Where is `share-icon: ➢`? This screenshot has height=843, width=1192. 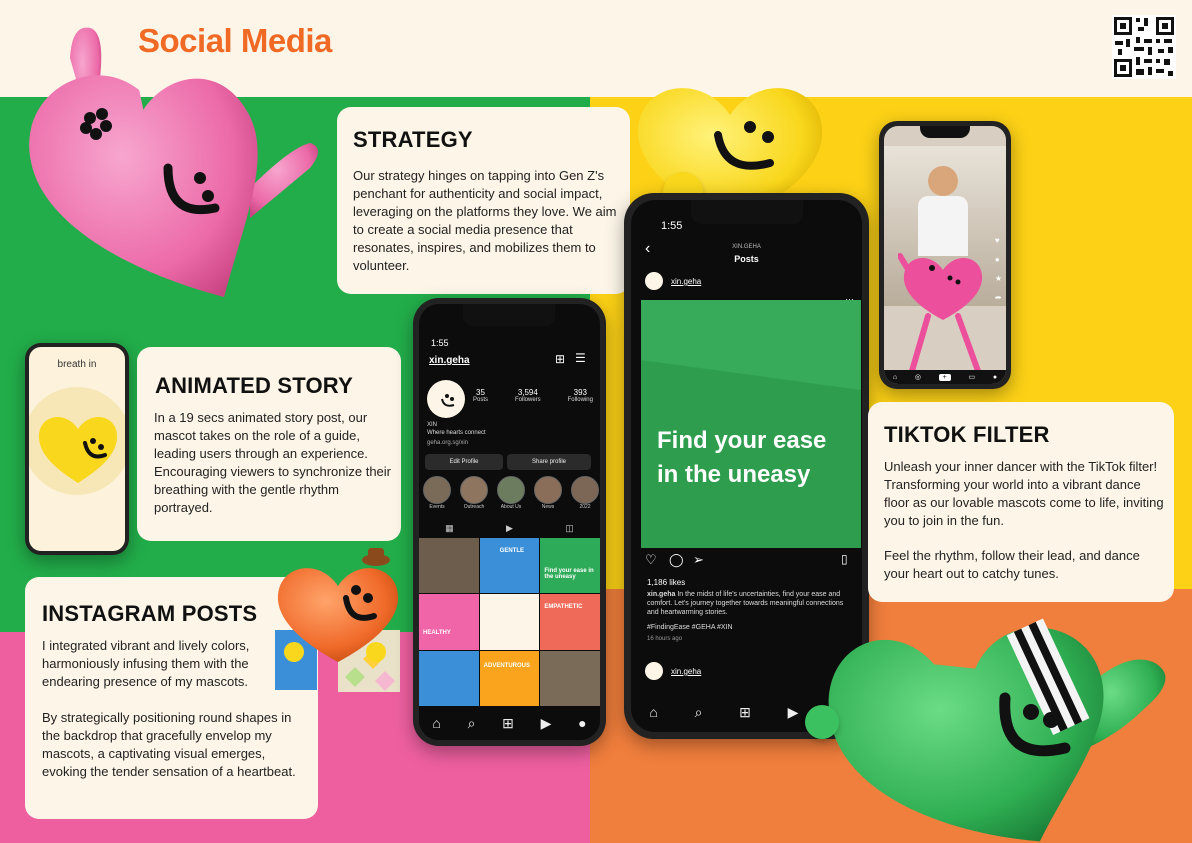 share-icon: ➢ is located at coordinates (698, 560).